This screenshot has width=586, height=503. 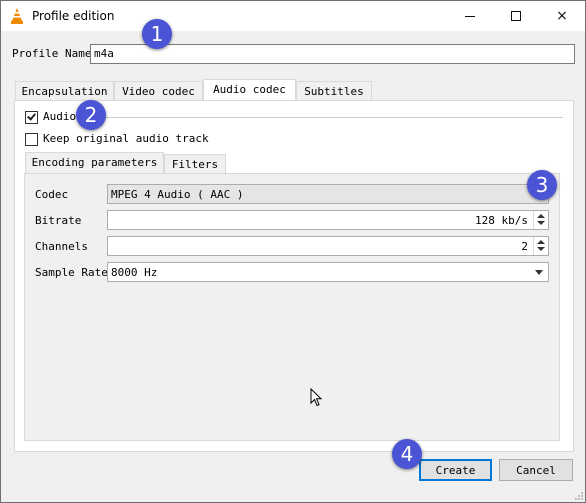 What do you see at coordinates (328, 220) in the screenshot?
I see `bitrate-spinbox: 128 kb/s` at bounding box center [328, 220].